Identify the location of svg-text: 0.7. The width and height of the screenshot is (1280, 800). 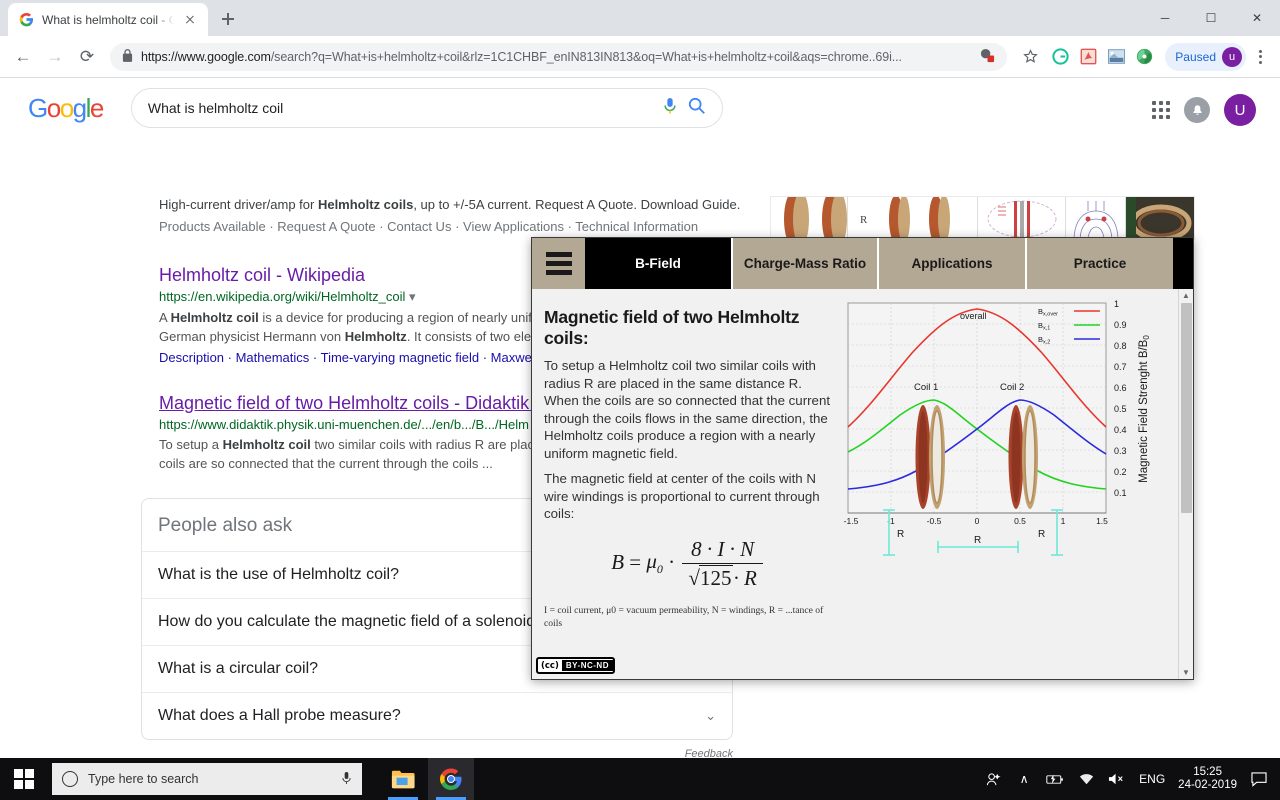
(1120, 367).